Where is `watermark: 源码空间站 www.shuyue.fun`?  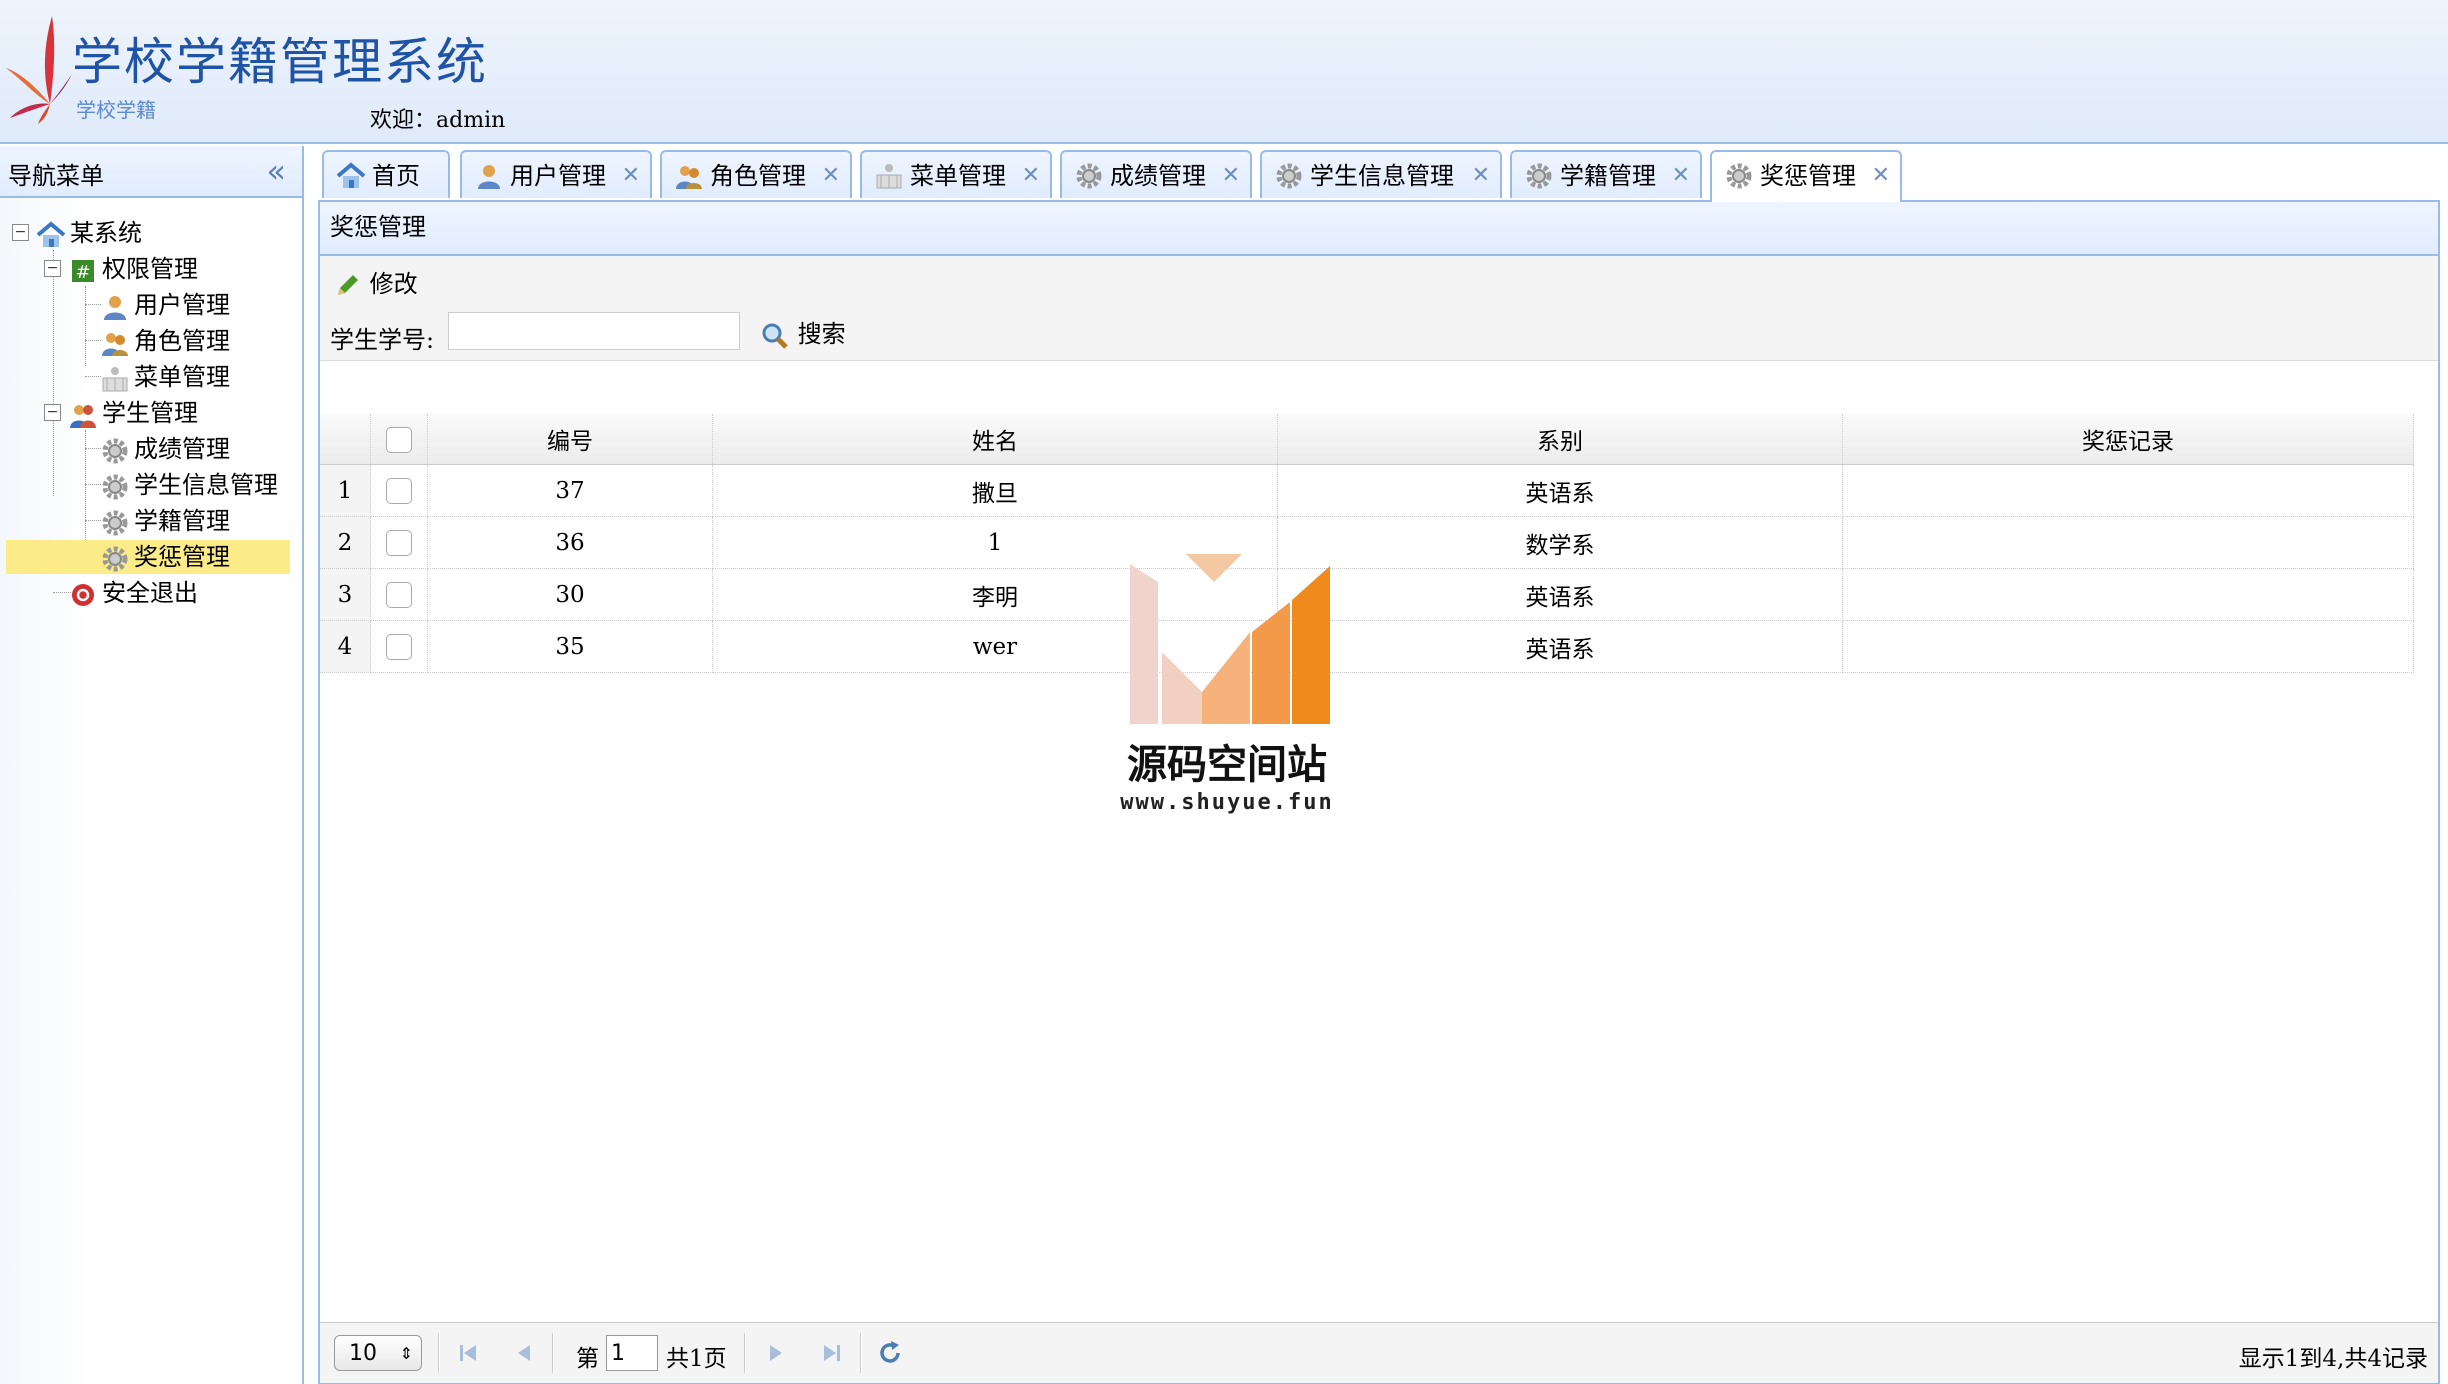 watermark: 源码空间站 www.shuyue.fun is located at coordinates (1227, 683).